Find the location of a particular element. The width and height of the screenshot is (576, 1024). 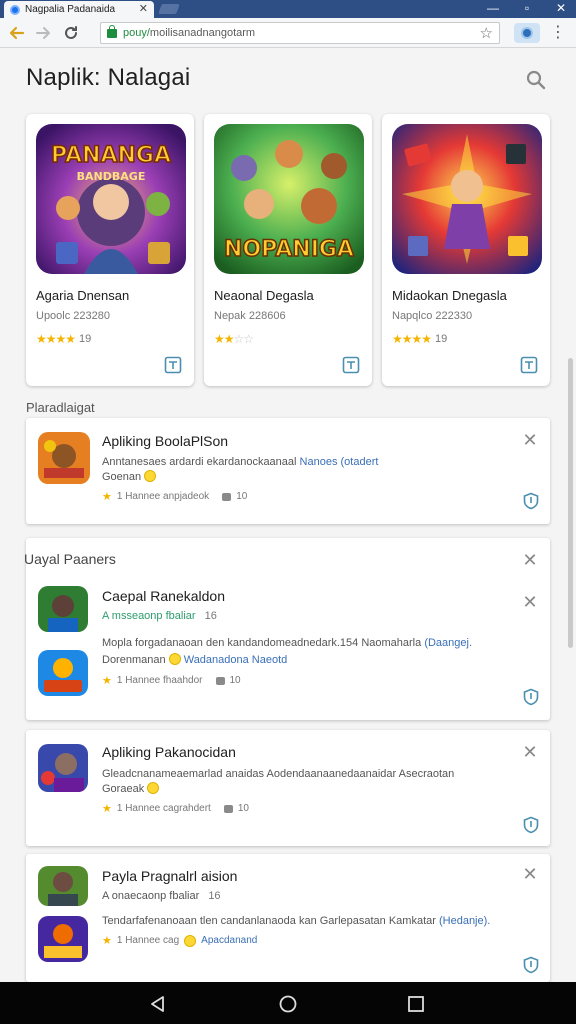

app-description-line: Dorenmanan Wadanadona Naeotd is located at coordinates (194, 660).